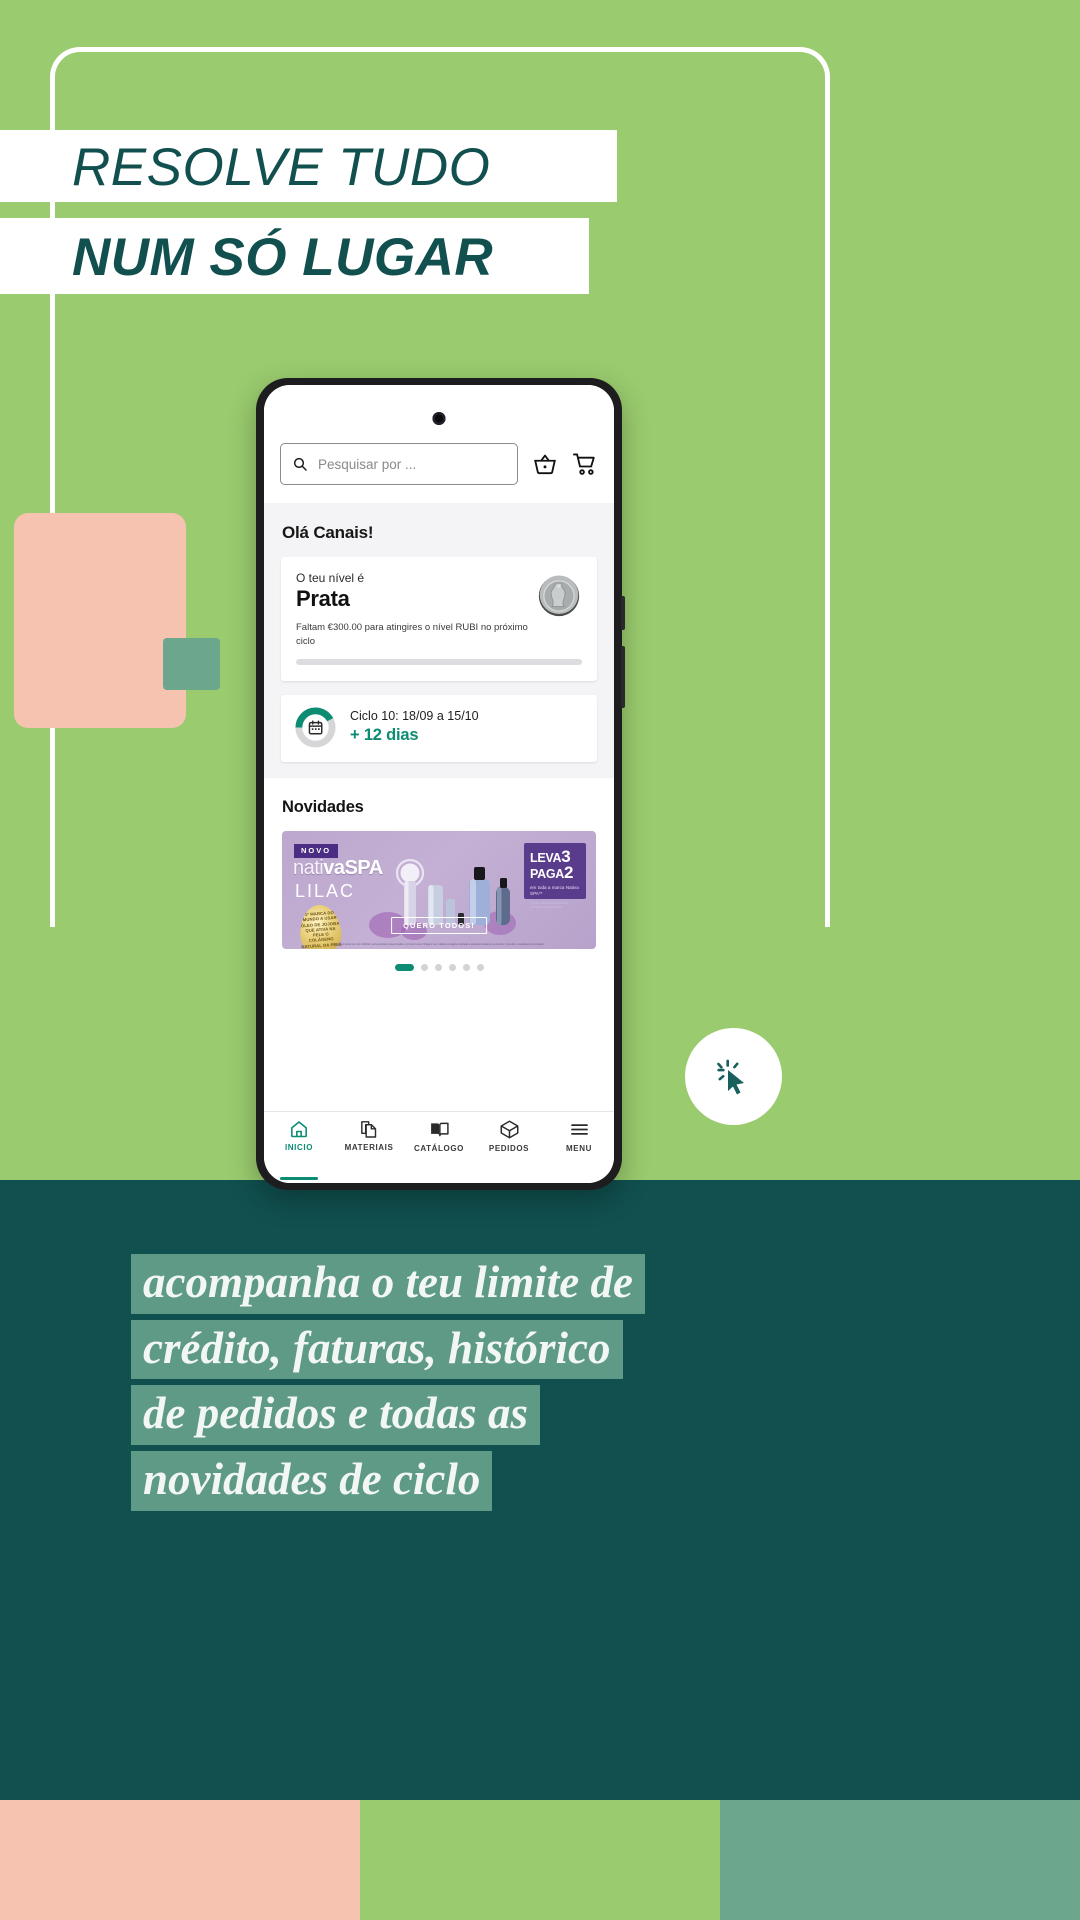 This screenshot has height=1920, width=1080. I want to click on nav-label-pedidos: PEDIDOS, so click(509, 1148).